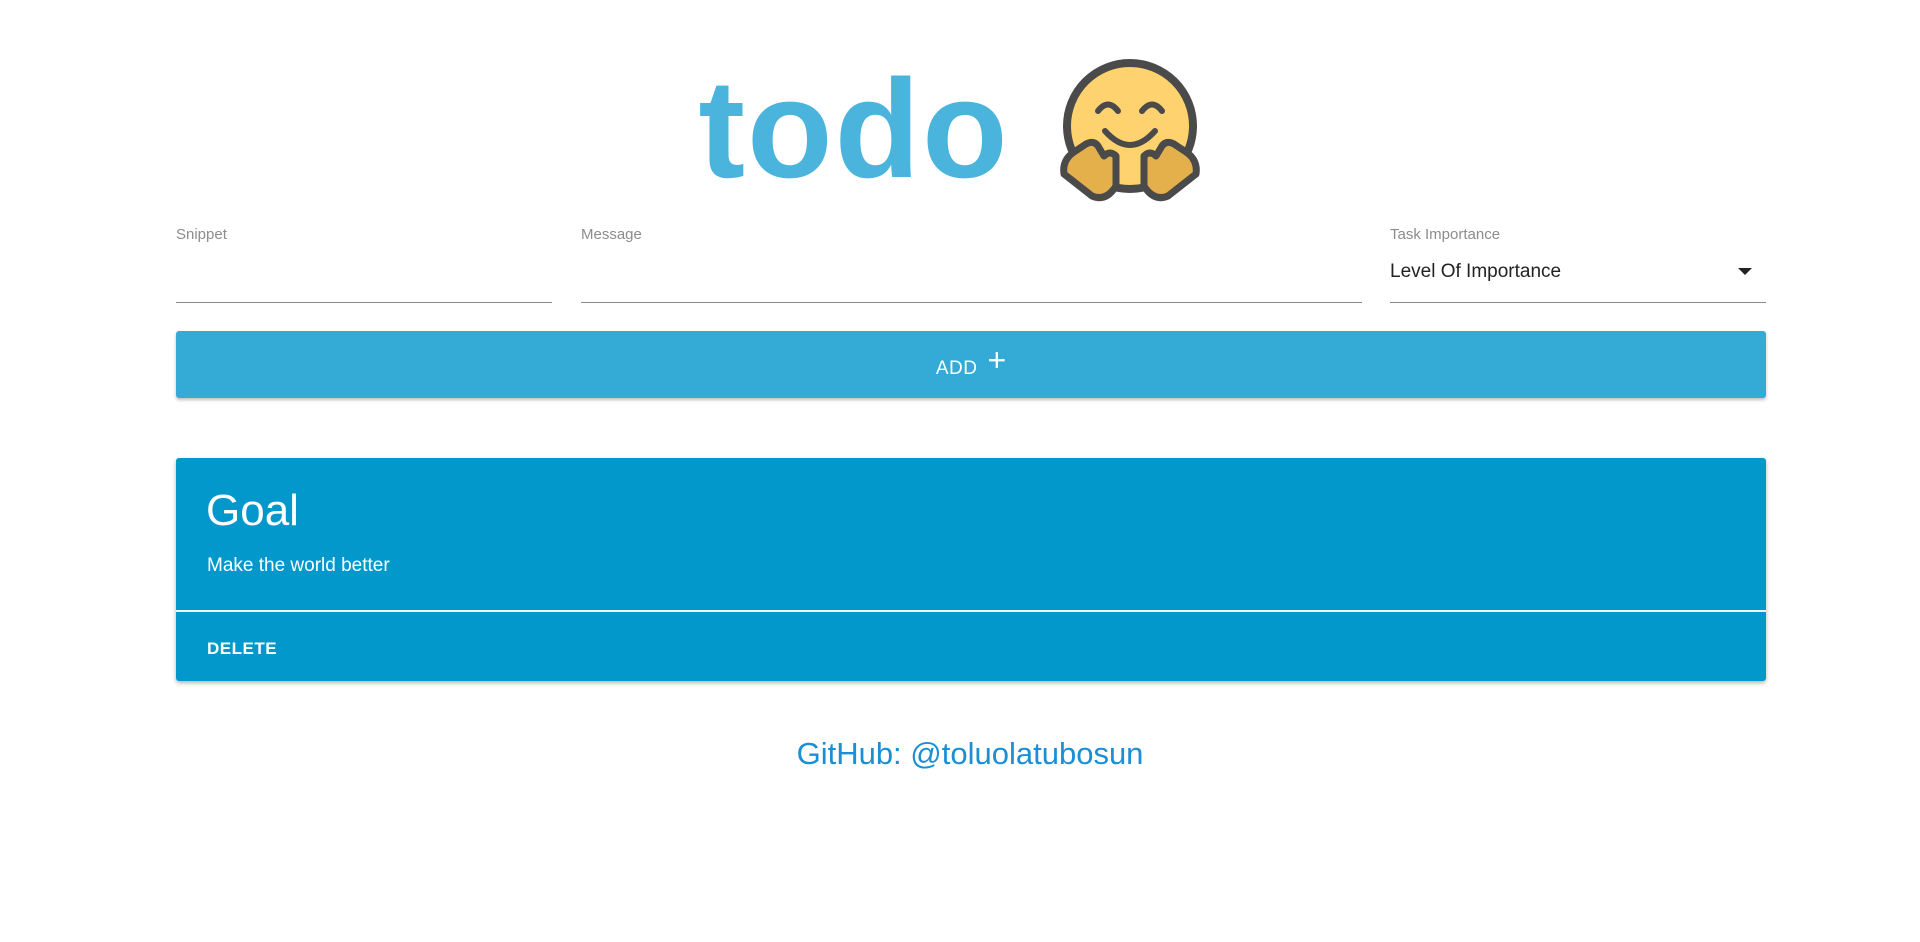 Image resolution: width=1920 pixels, height=942 pixels. What do you see at coordinates (364, 264) in the screenshot?
I see `snippet-field: Snippet` at bounding box center [364, 264].